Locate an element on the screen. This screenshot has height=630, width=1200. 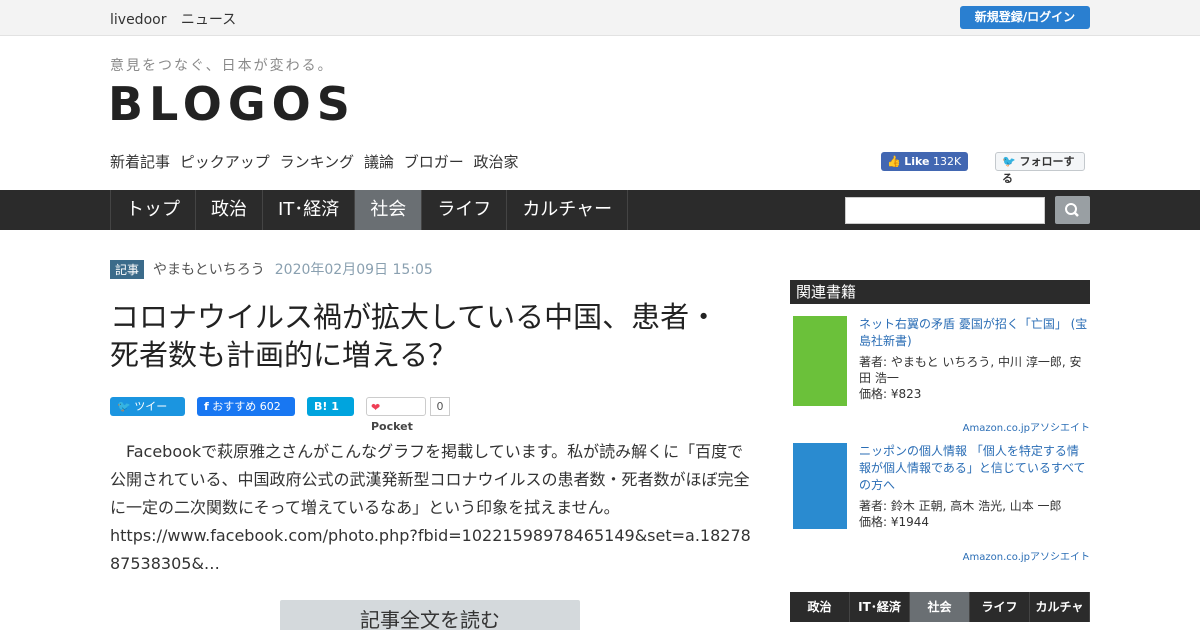
fb-like-count: 132K is located at coordinates (947, 161).